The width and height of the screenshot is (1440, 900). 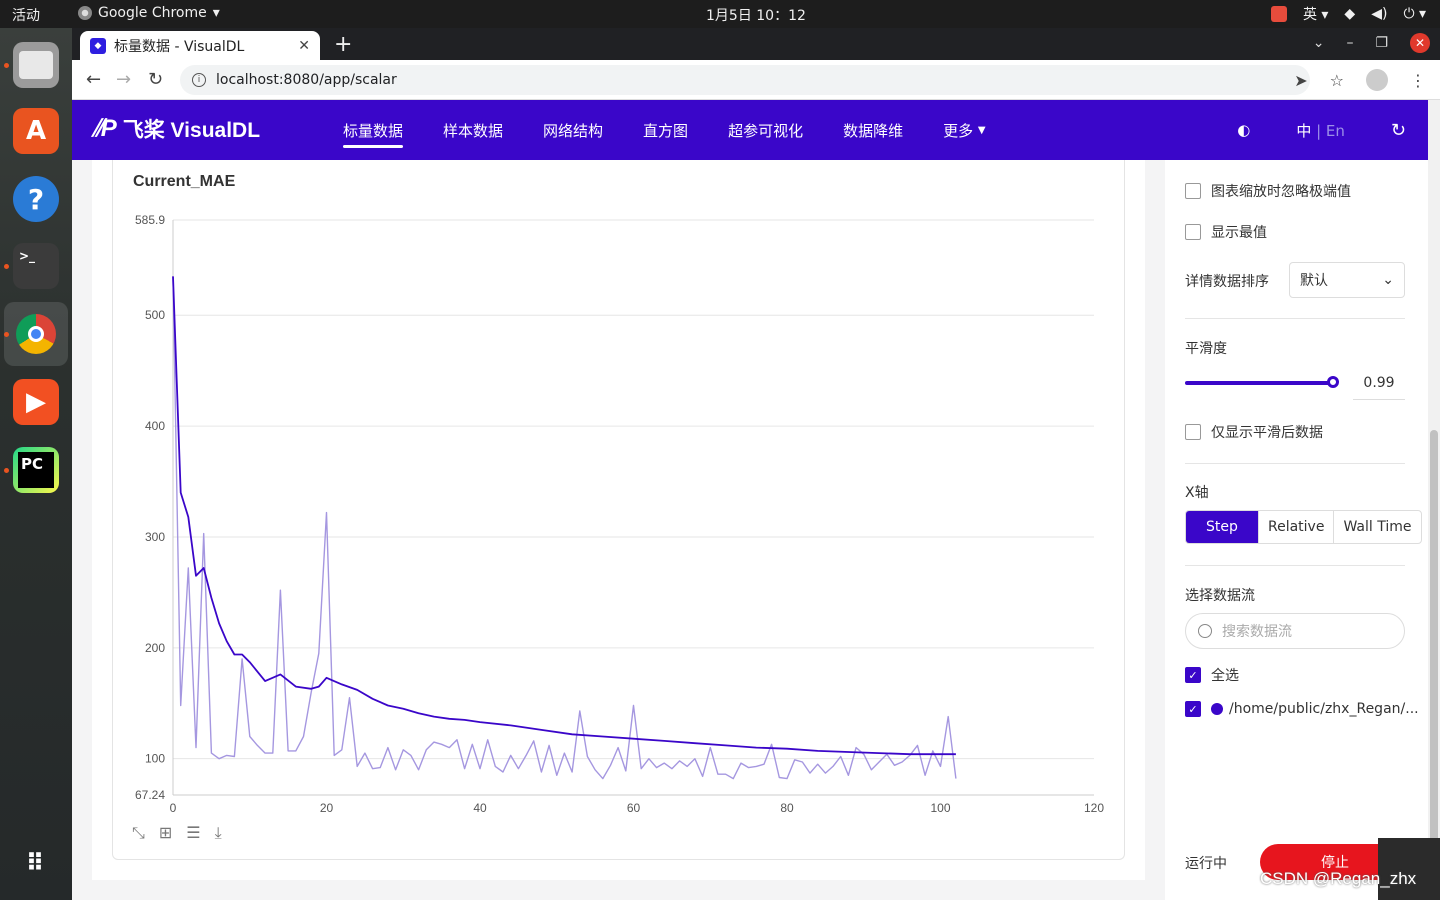 I want to click on sort-label: 详情数据排序, so click(x=1227, y=282).